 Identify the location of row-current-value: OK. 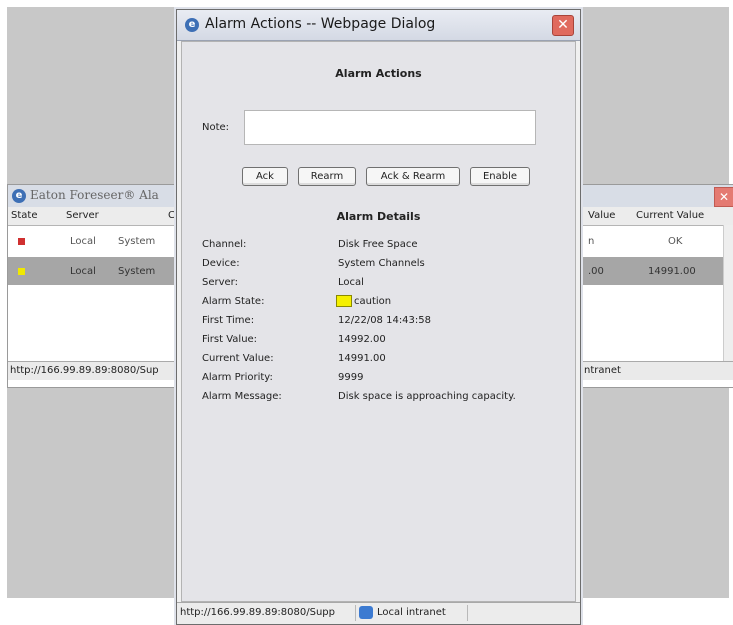
(675, 241).